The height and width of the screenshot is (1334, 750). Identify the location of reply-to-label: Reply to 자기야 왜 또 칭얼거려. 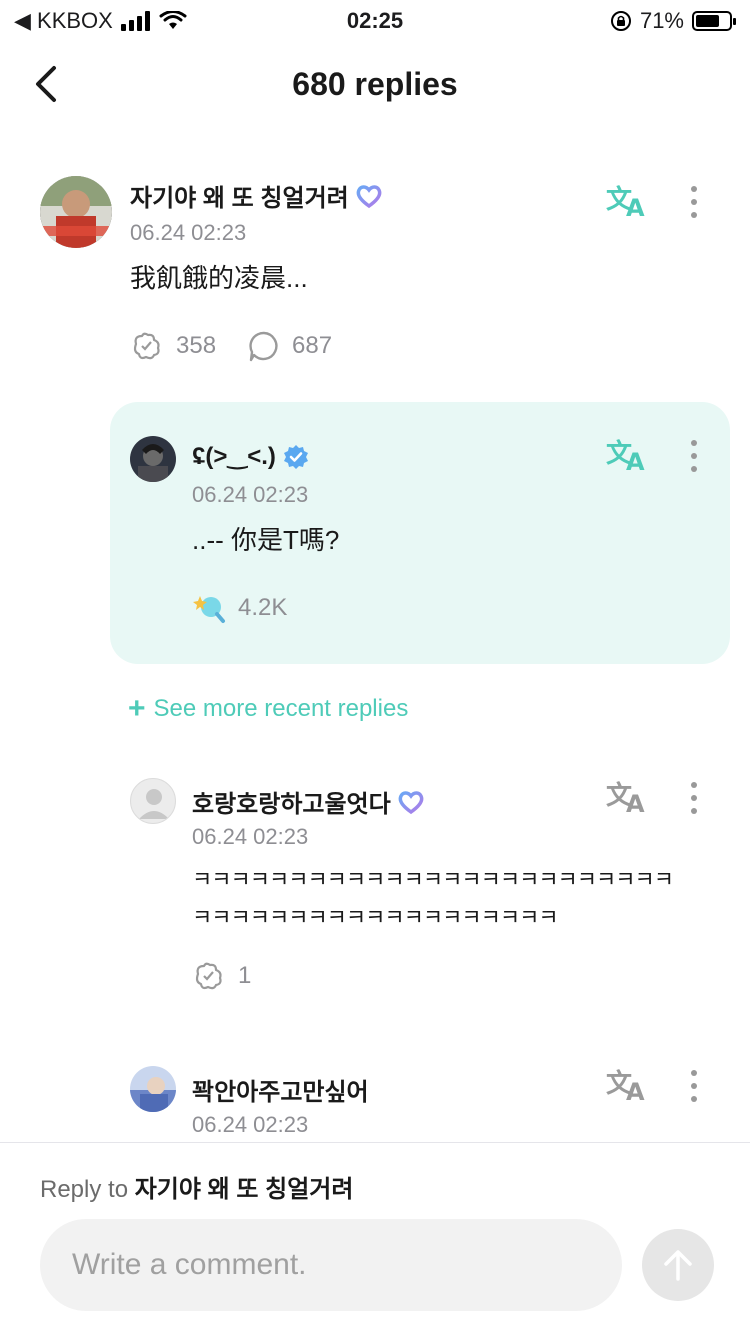
(196, 1186).